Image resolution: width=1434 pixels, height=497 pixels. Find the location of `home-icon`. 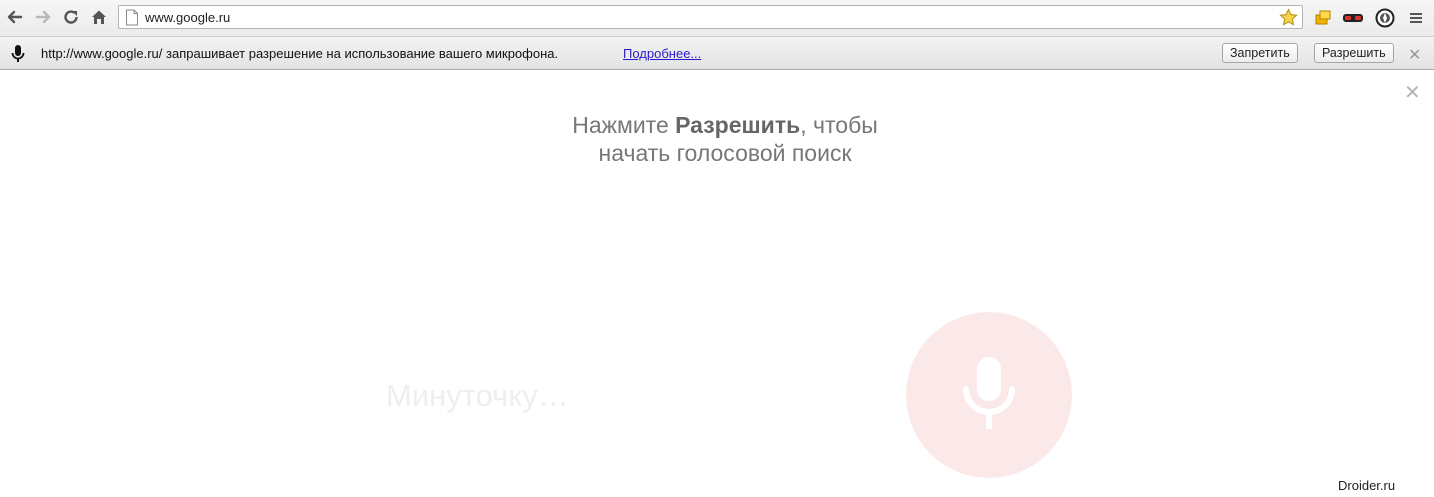

home-icon is located at coordinates (99, 17).